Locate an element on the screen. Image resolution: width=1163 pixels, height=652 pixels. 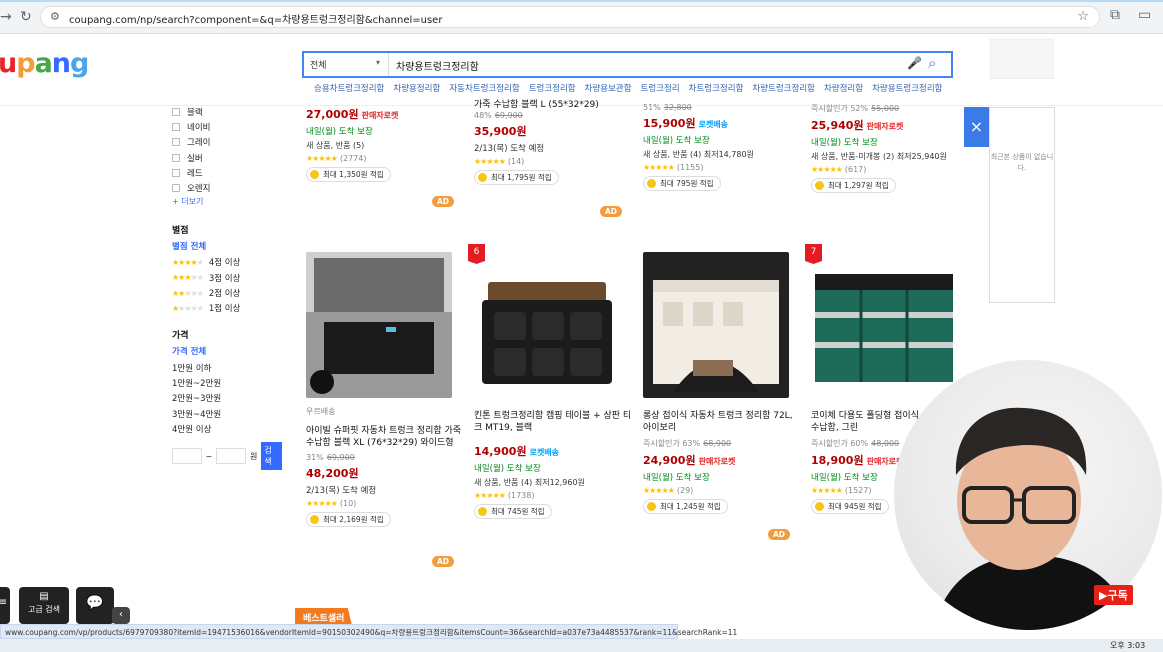
product-price: 14,900원 is located at coordinates (500, 451).